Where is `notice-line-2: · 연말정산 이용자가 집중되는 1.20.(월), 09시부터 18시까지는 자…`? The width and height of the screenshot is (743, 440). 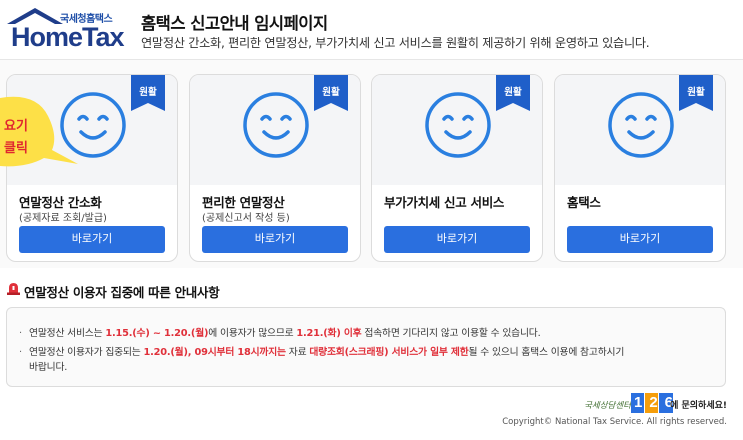
notice-line-2: · 연말정산 이용자가 집중되는 1.20.(월), 09시부터 18시까지는 자… is located at coordinates (322, 352).